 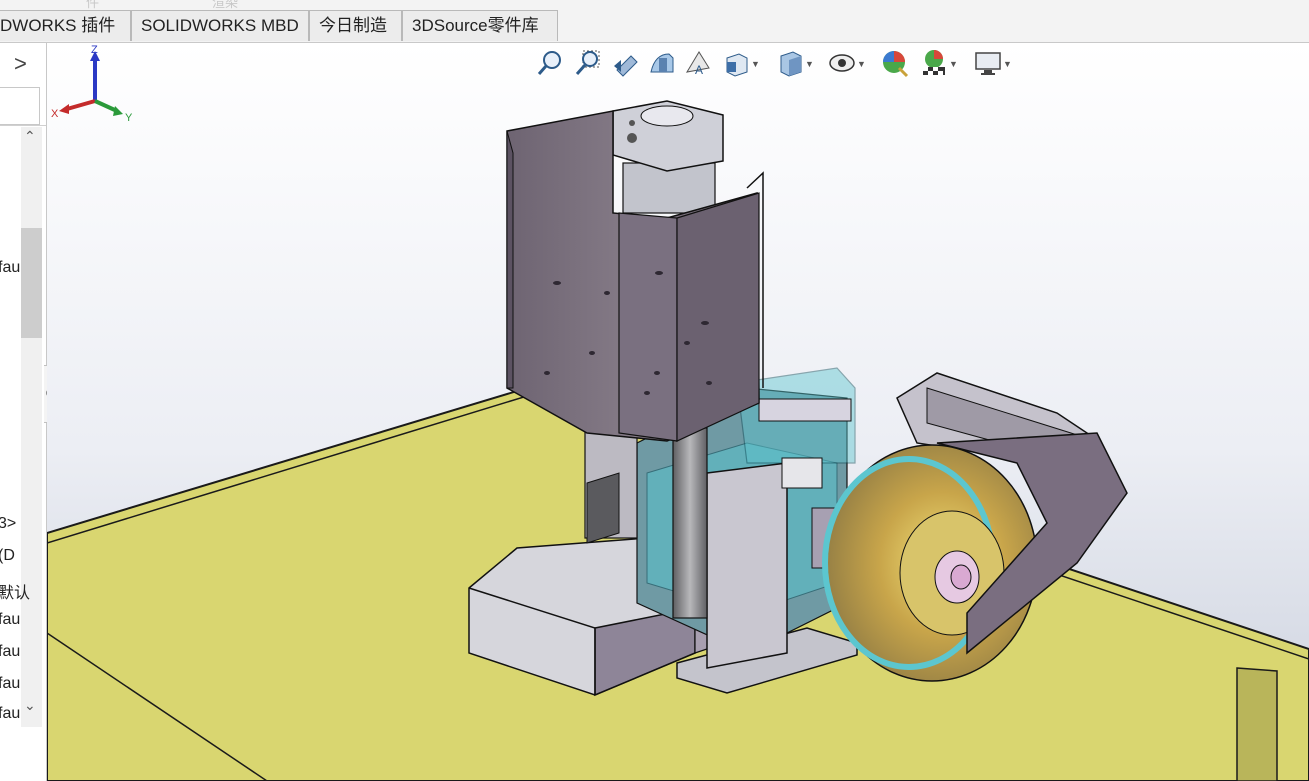 I want to click on hide-show-items-icon, so click(x=842, y=63).